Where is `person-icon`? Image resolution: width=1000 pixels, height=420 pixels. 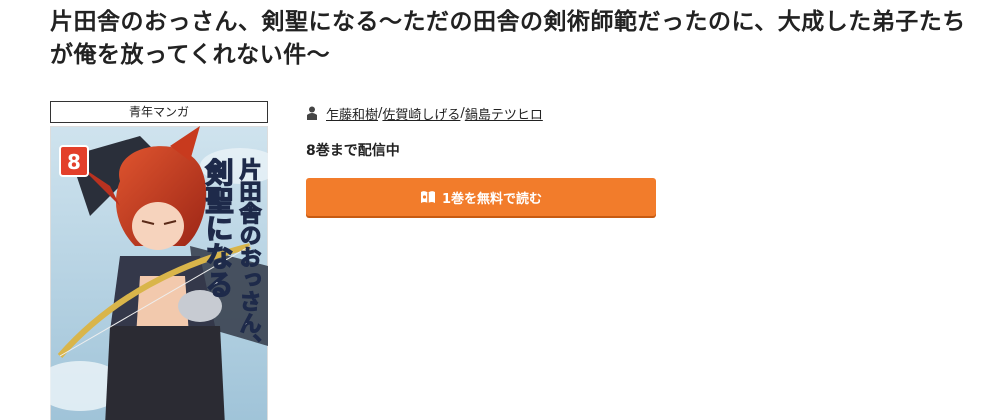
person-icon is located at coordinates (312, 113).